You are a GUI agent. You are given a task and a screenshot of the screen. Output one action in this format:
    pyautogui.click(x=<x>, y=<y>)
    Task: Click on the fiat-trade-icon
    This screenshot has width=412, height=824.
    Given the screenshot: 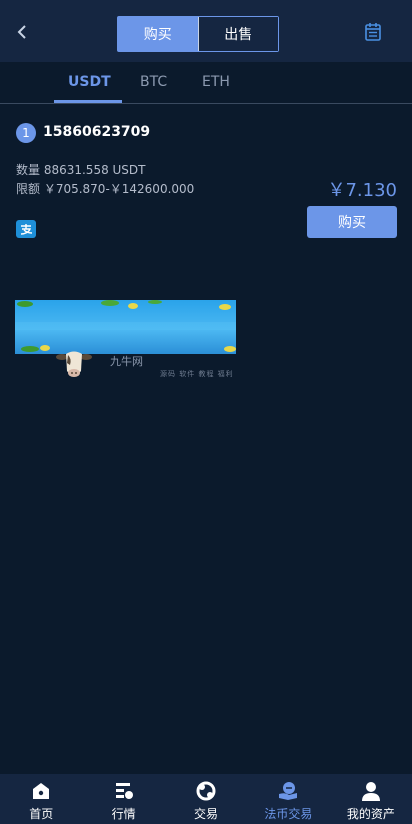 What is the action you would take?
    pyautogui.click(x=288, y=791)
    